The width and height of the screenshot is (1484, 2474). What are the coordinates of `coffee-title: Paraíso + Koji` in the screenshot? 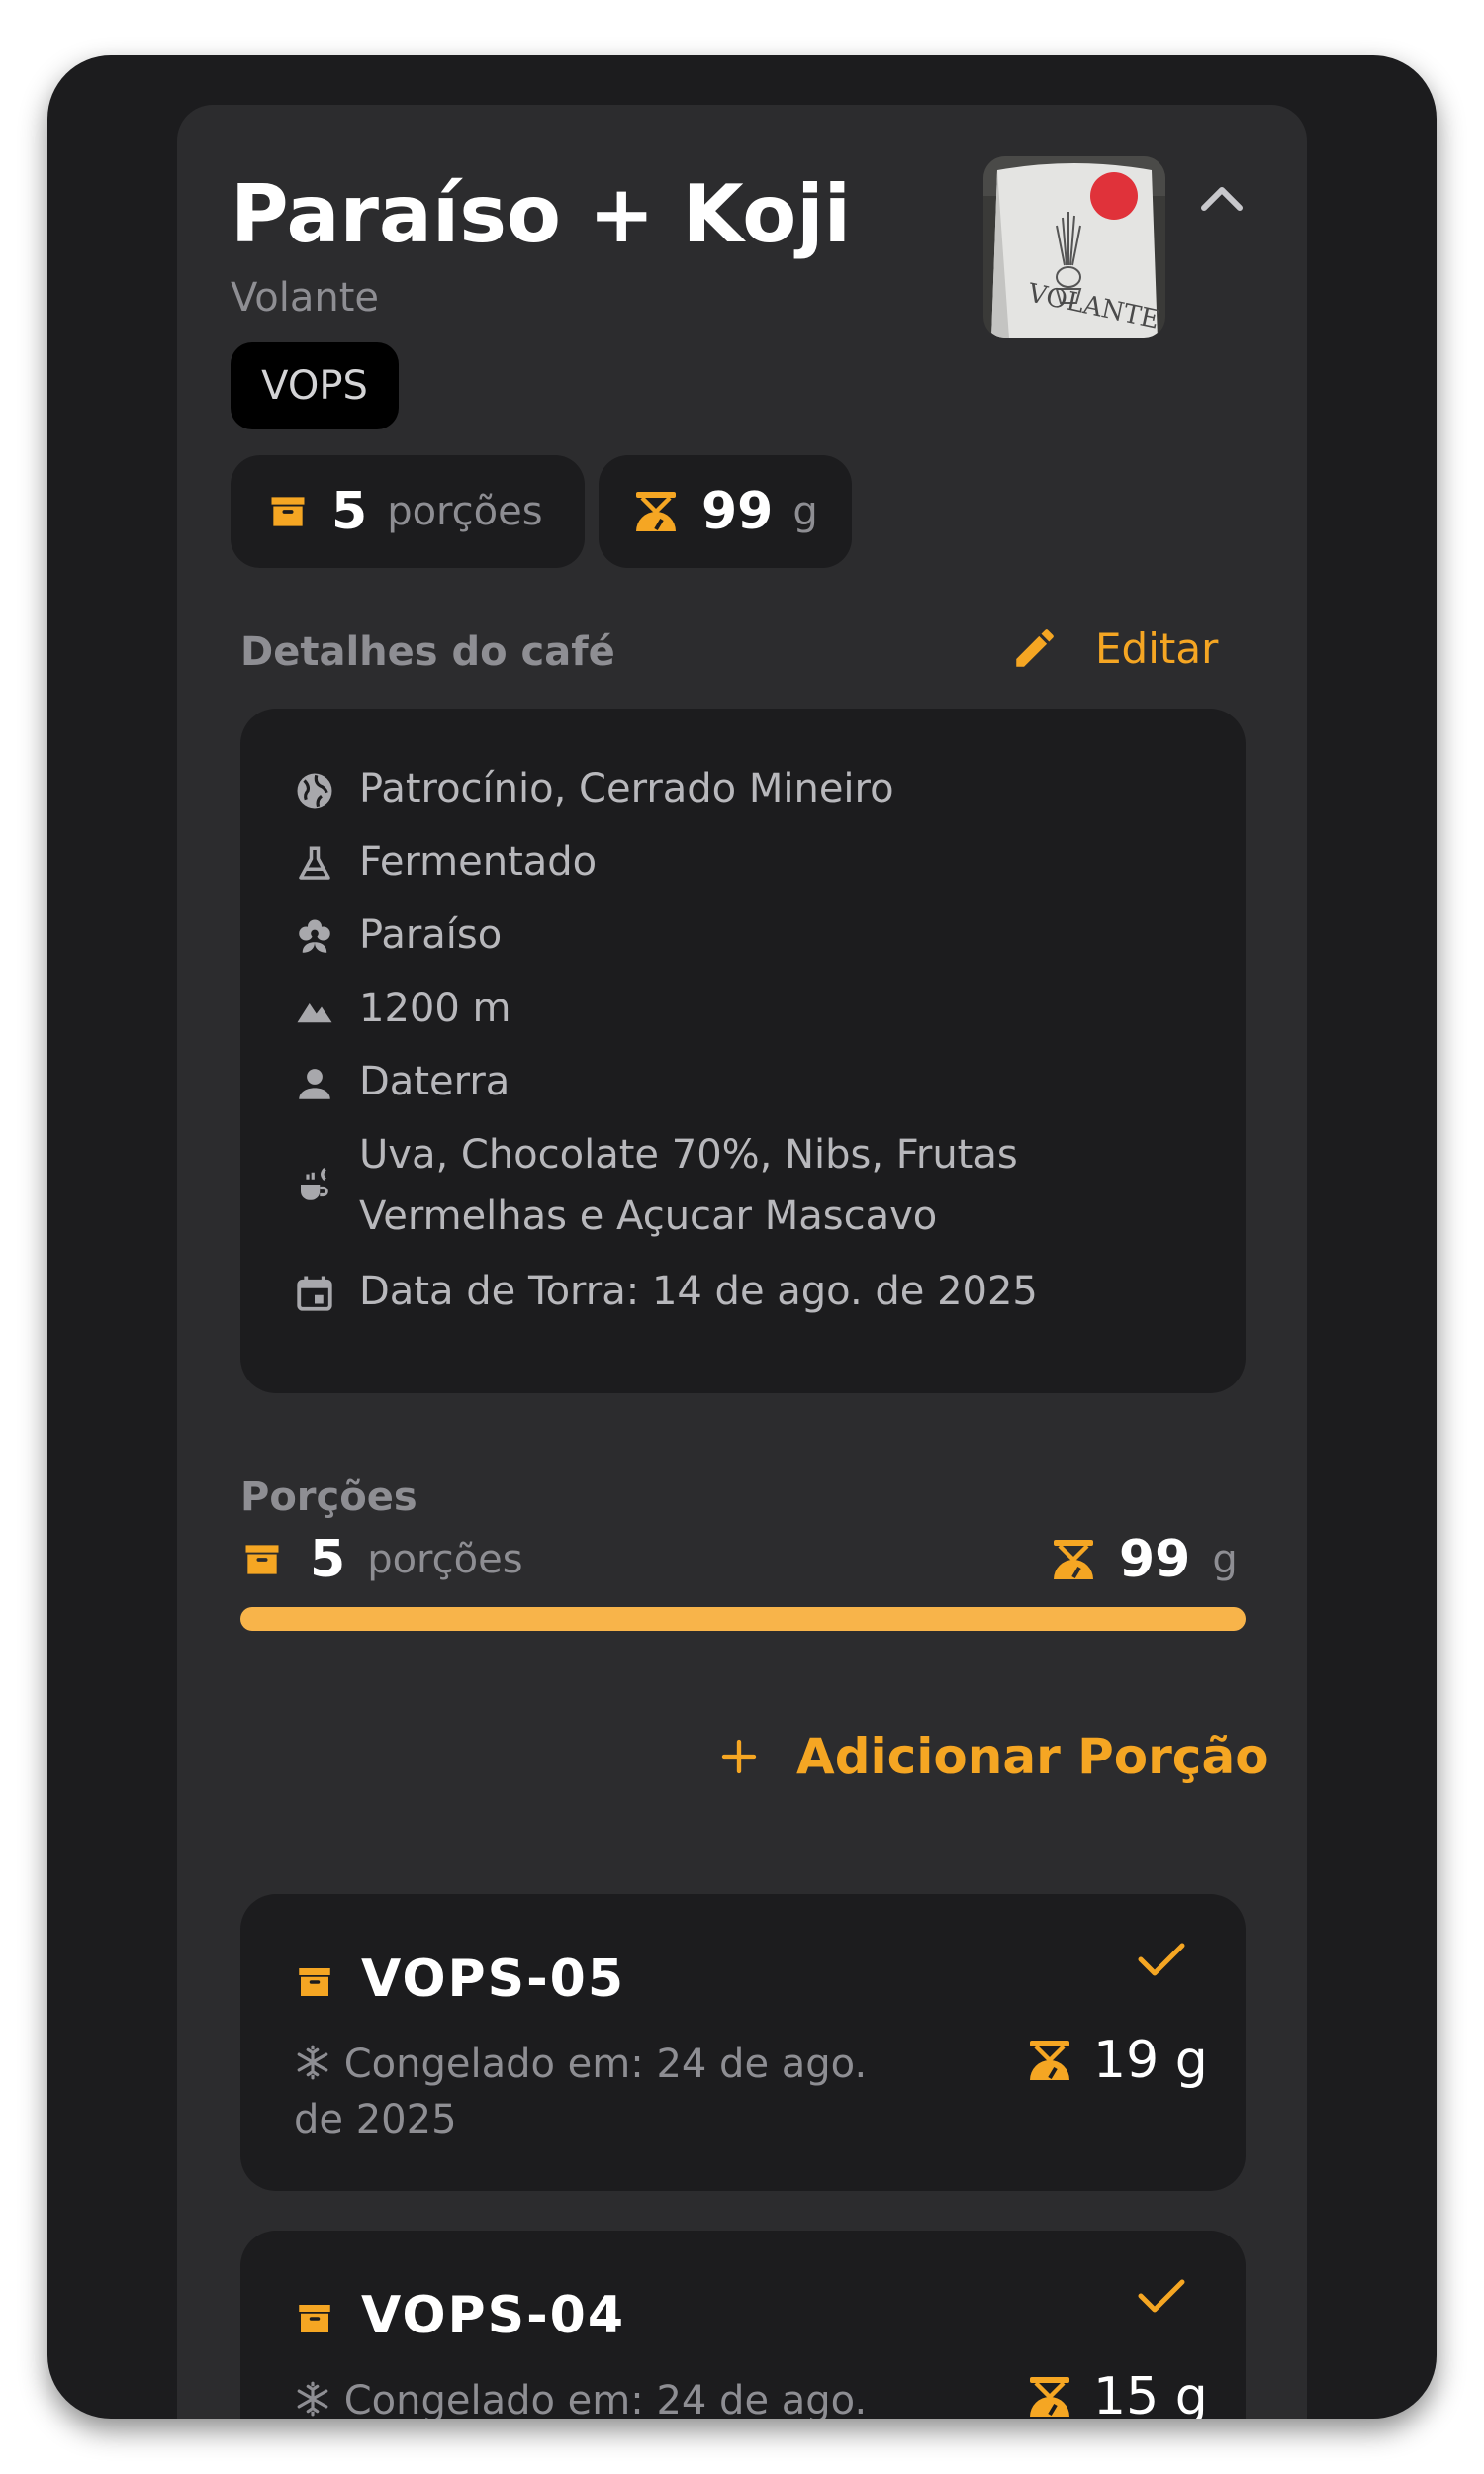 It's located at (541, 214).